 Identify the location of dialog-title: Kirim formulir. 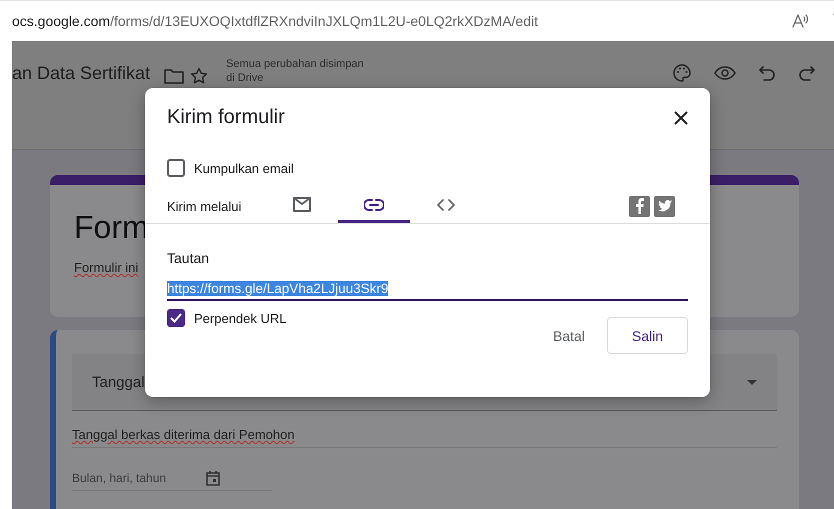
(226, 117).